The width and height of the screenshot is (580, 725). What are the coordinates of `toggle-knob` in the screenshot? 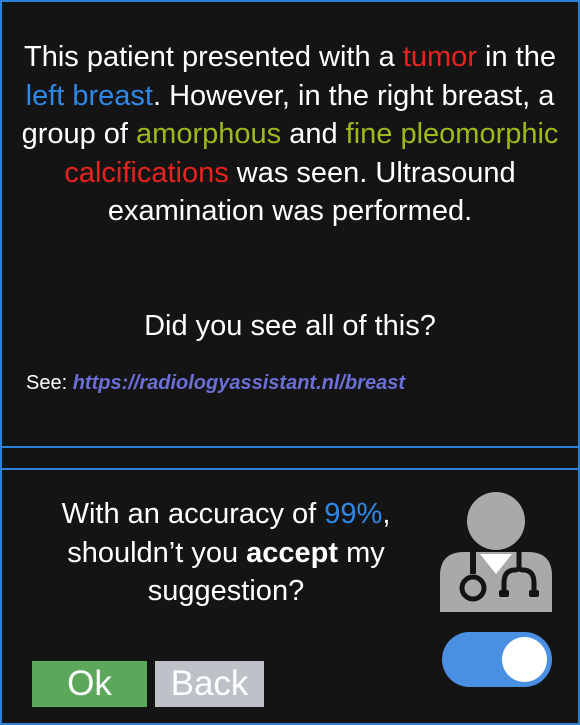 It's located at (524, 659).